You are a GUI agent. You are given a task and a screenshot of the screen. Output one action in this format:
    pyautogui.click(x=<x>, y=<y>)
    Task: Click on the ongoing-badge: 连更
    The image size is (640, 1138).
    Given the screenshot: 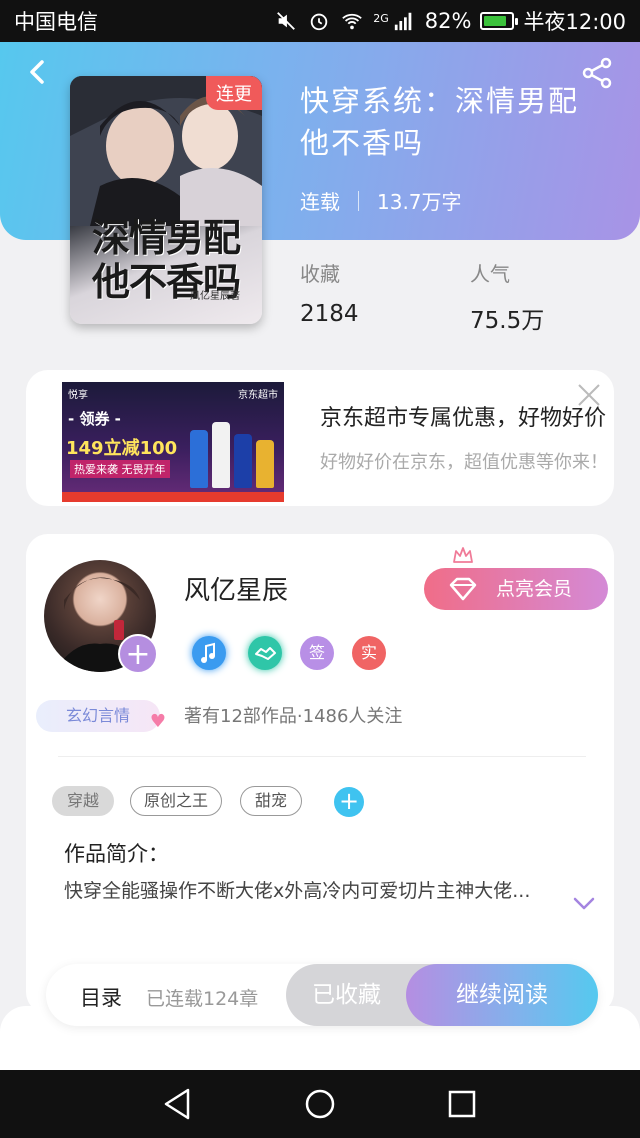 What is the action you would take?
    pyautogui.click(x=234, y=93)
    